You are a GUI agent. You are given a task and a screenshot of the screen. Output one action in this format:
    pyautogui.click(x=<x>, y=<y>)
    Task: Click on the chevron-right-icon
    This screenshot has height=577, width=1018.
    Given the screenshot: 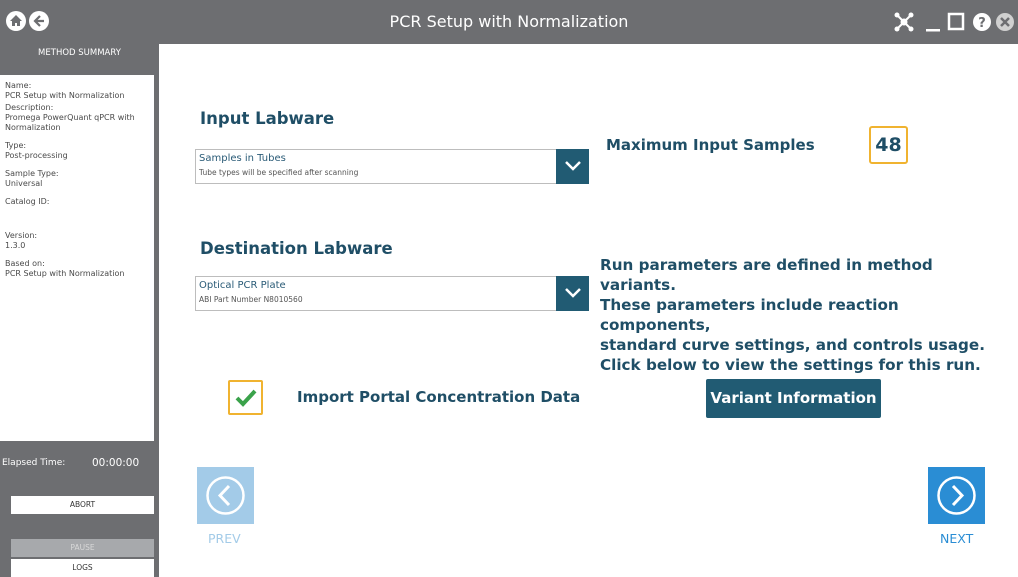 What is the action you would take?
    pyautogui.click(x=956, y=495)
    